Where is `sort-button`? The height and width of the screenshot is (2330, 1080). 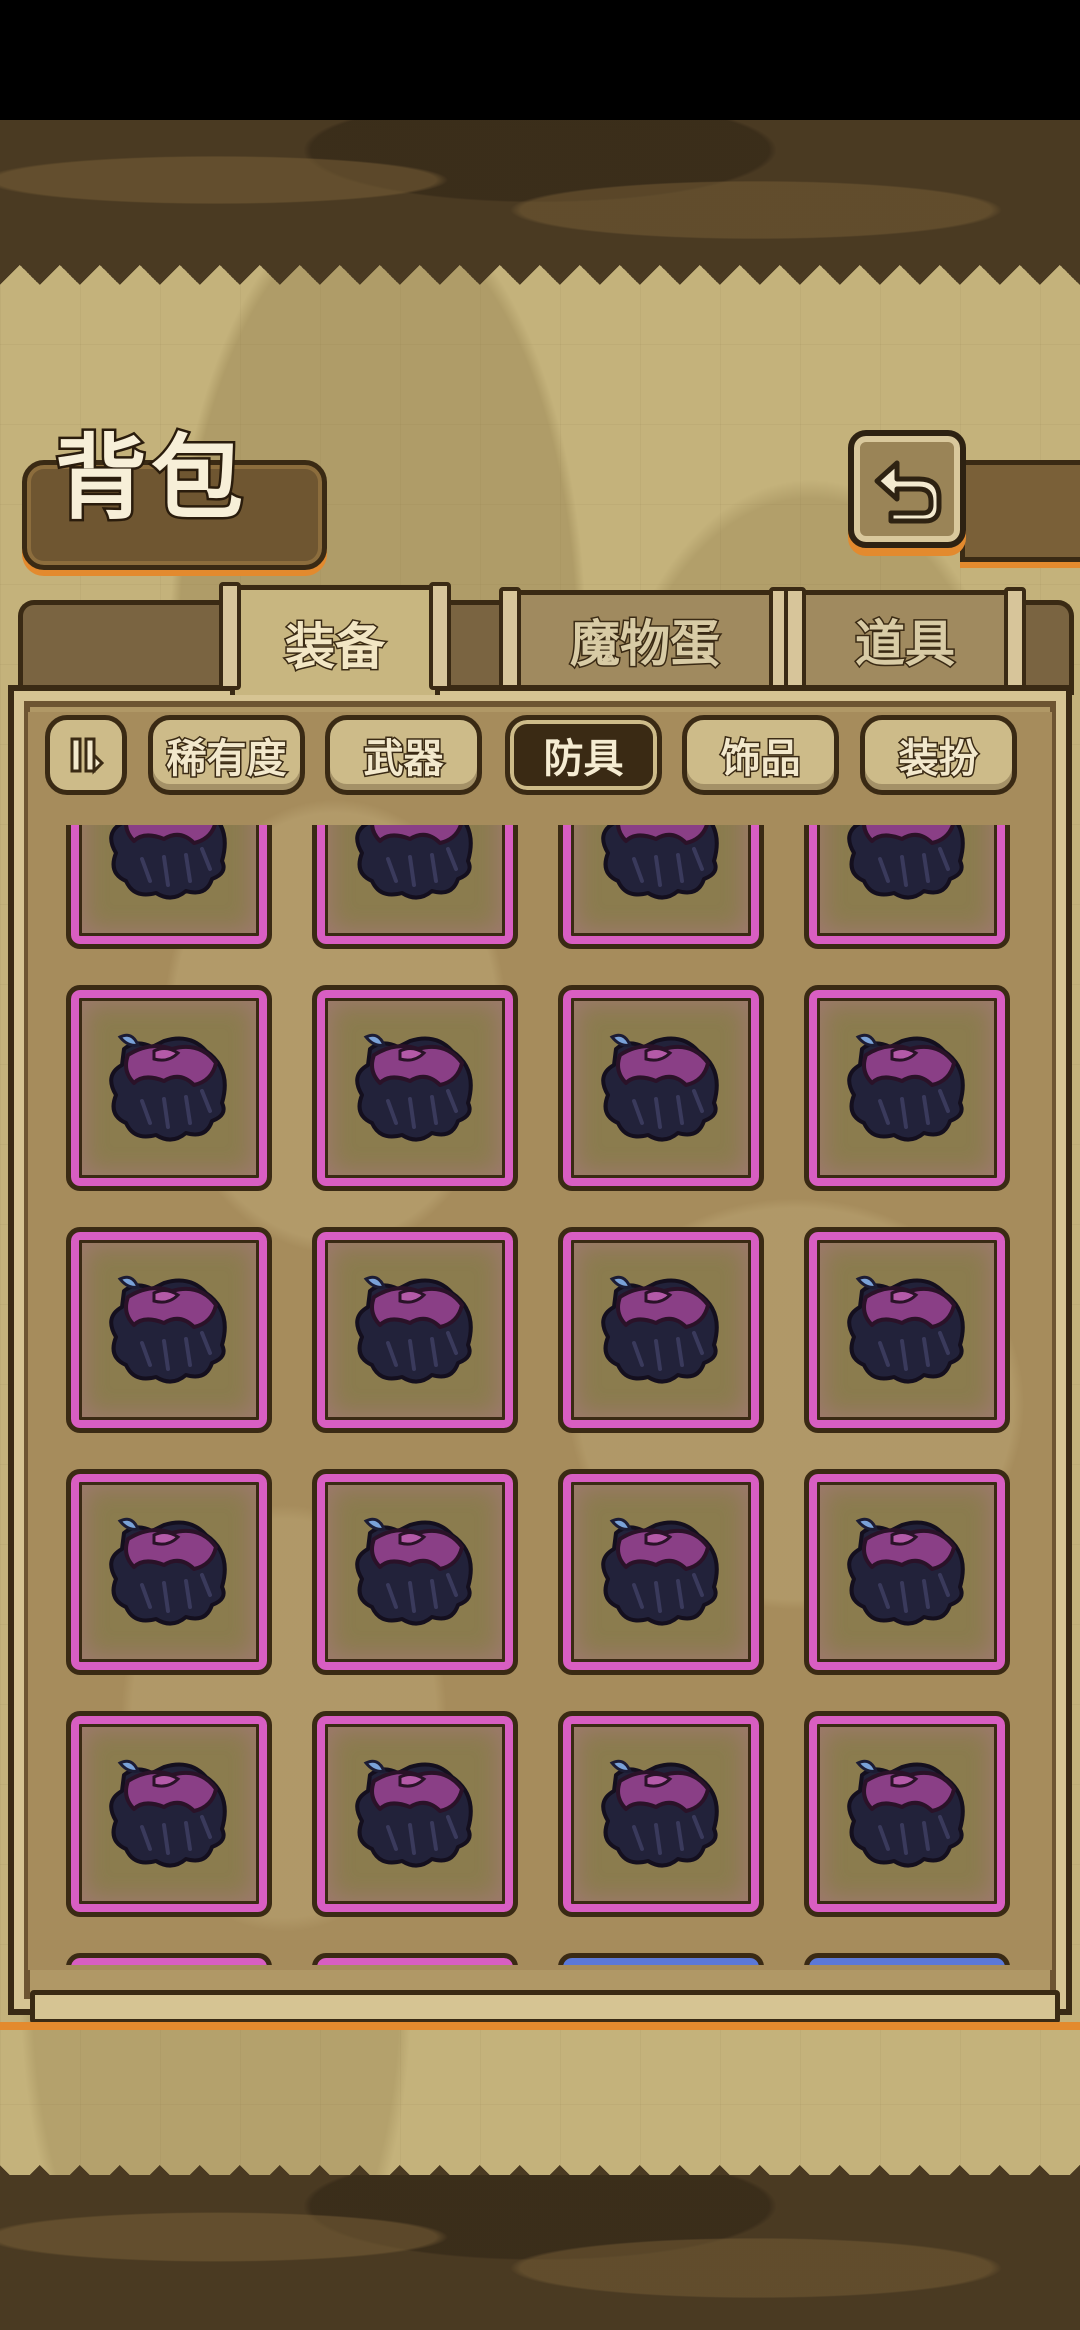 sort-button is located at coordinates (86, 755).